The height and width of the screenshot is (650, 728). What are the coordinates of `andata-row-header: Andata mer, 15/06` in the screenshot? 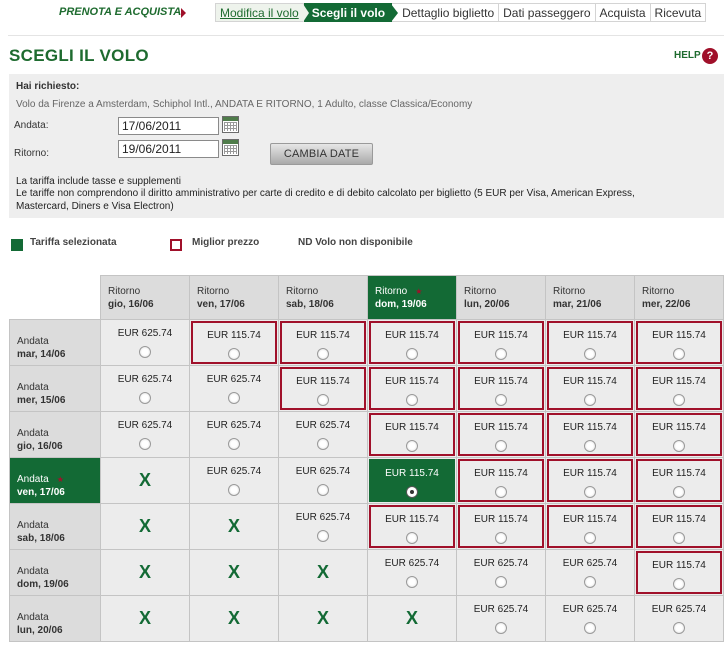 It's located at (55, 388).